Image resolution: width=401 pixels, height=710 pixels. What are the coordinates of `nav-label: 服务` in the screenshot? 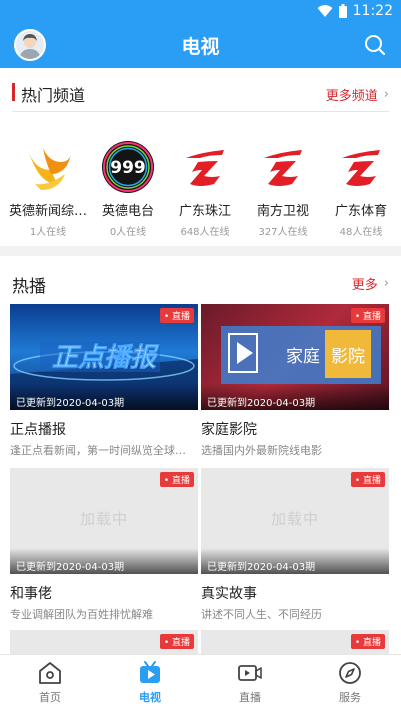 It's located at (350, 697).